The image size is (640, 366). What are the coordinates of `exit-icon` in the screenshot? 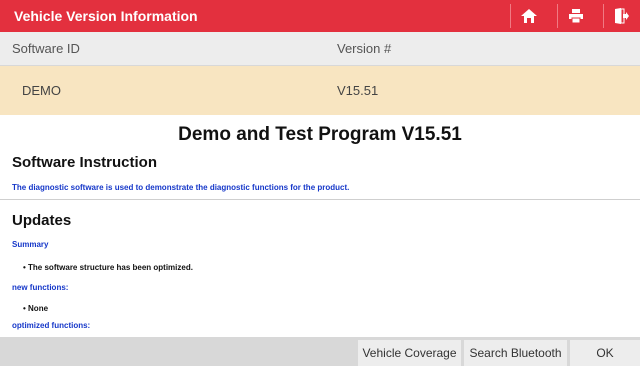 It's located at (622, 16).